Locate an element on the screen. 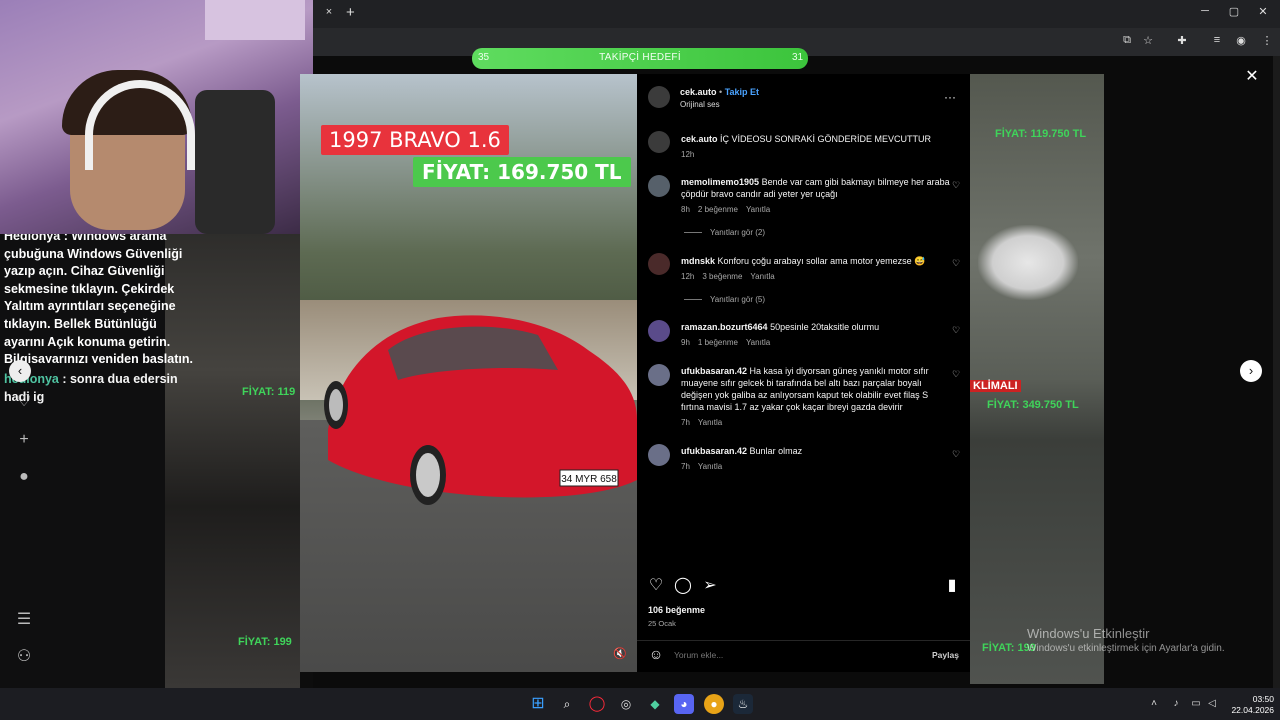  comment-likes: 3 beğenme is located at coordinates (722, 276).